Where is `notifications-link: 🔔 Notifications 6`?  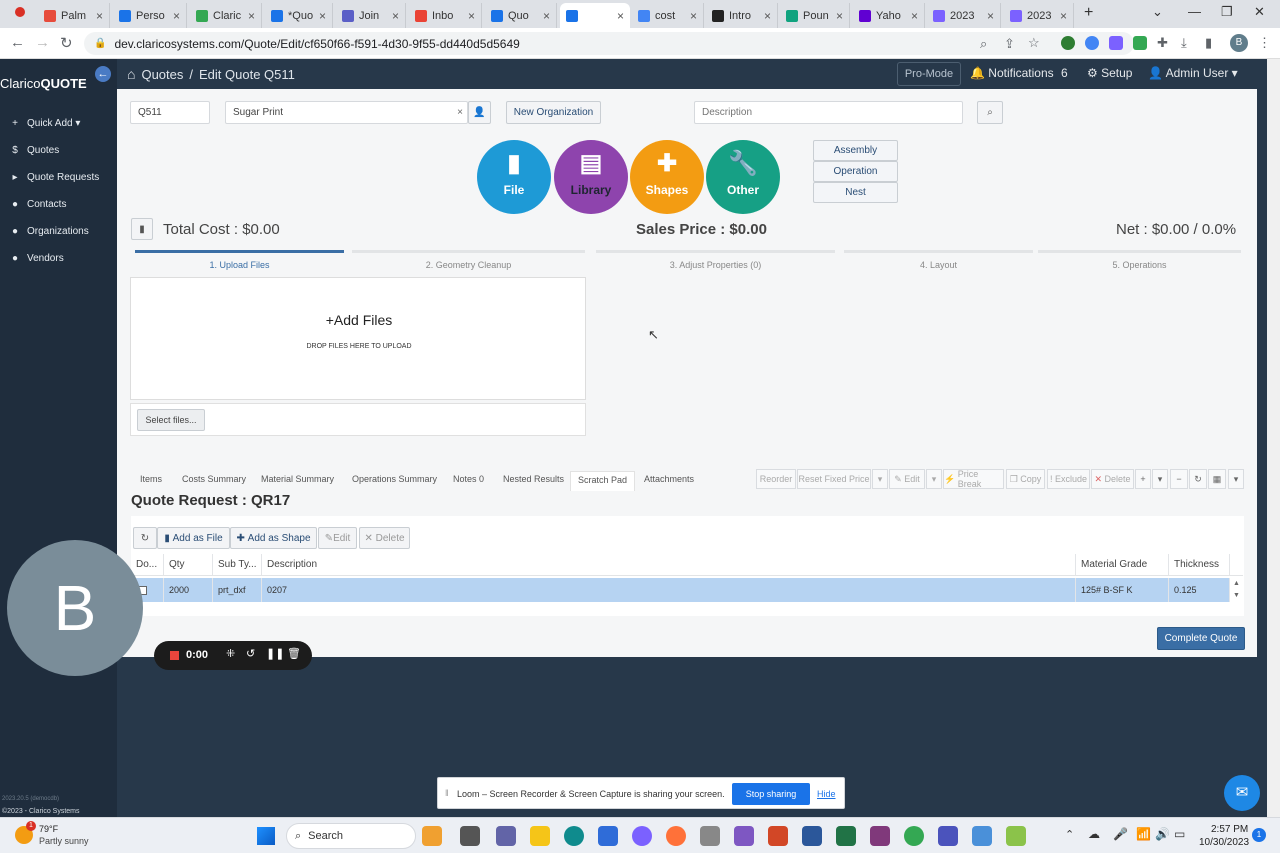
notifications-link: 🔔 Notifications 6 is located at coordinates (1019, 73).